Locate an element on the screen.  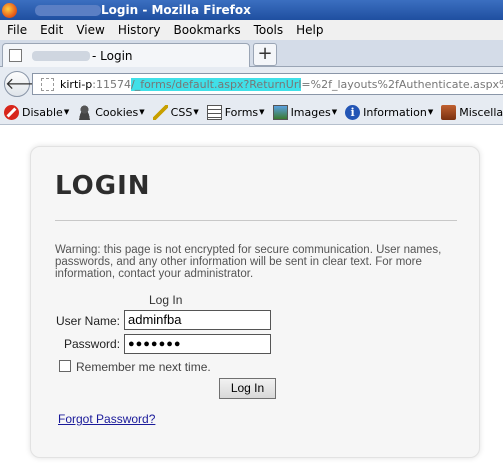
css-icon is located at coordinates (160, 112).